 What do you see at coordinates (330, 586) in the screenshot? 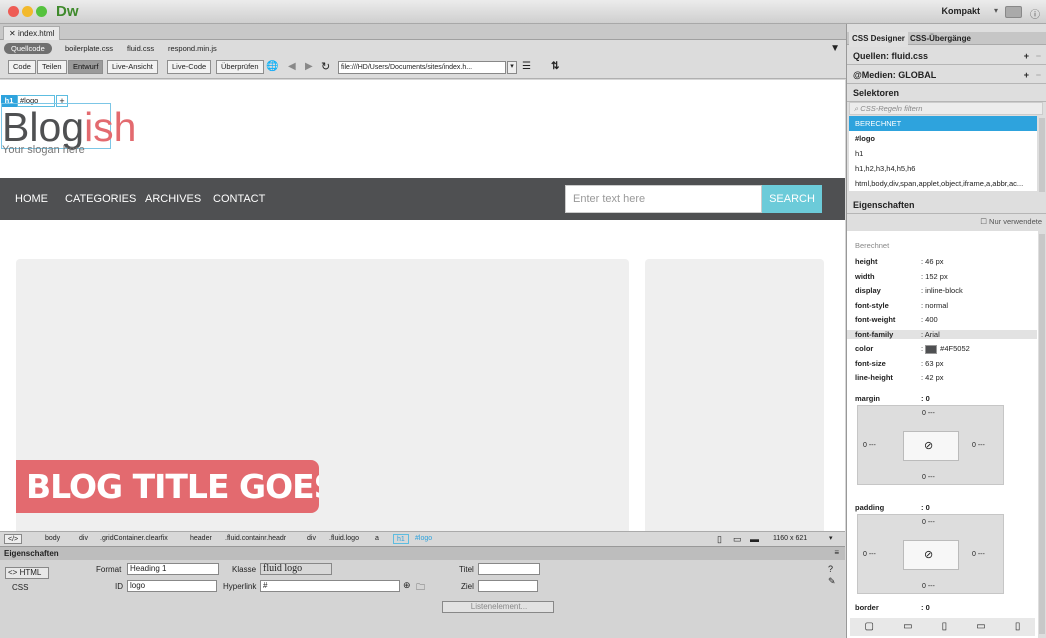
I see `hyperlink-field: #` at bounding box center [330, 586].